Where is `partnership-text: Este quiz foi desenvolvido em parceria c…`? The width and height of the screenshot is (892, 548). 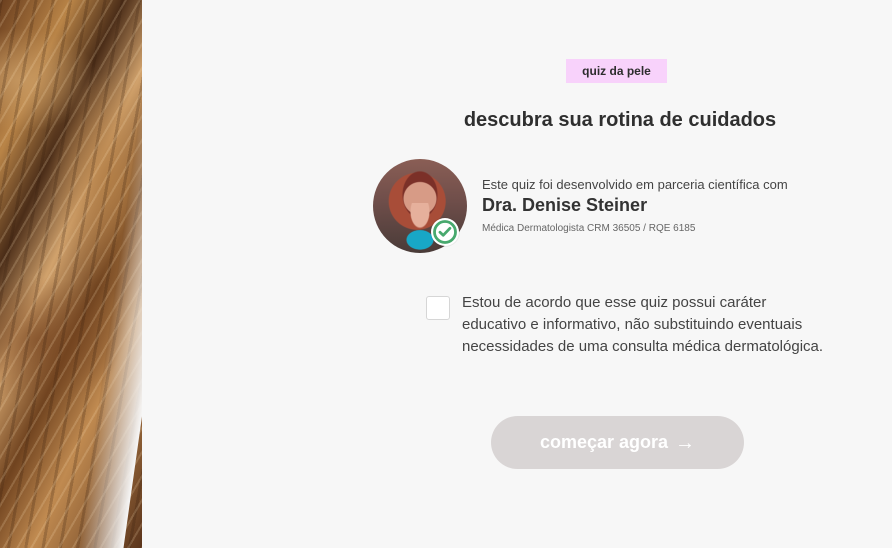
partnership-text: Este quiz foi desenvolvido em parceria c… is located at coordinates (635, 184).